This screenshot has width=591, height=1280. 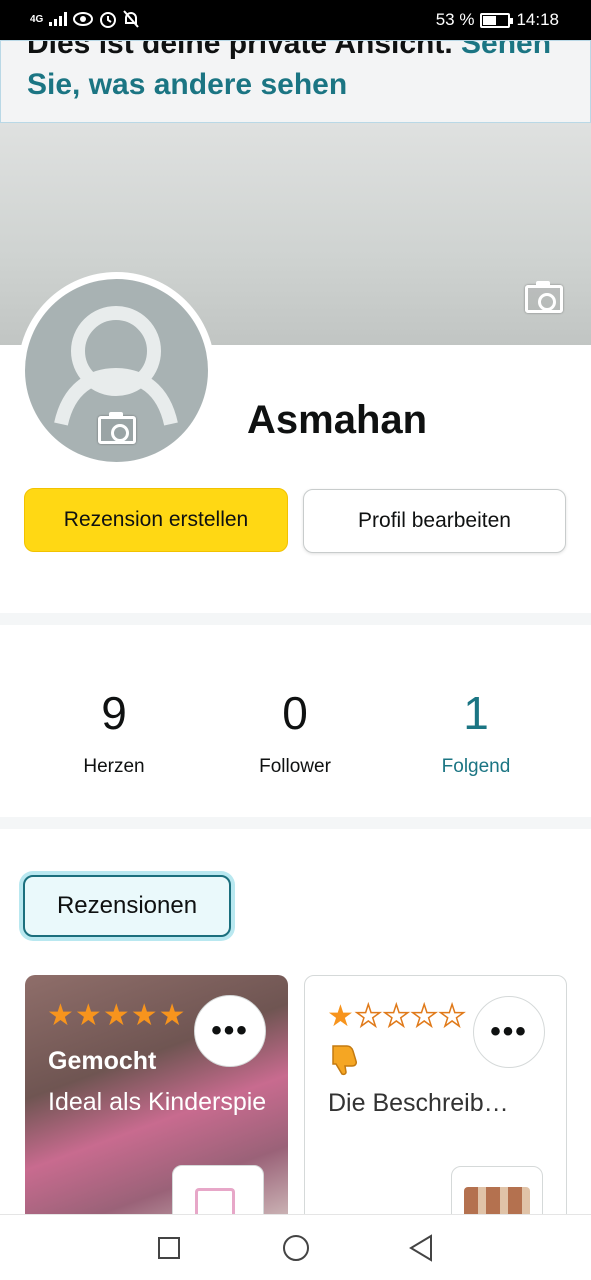 What do you see at coordinates (295, 713) in the screenshot?
I see `stat-followers-value: 0` at bounding box center [295, 713].